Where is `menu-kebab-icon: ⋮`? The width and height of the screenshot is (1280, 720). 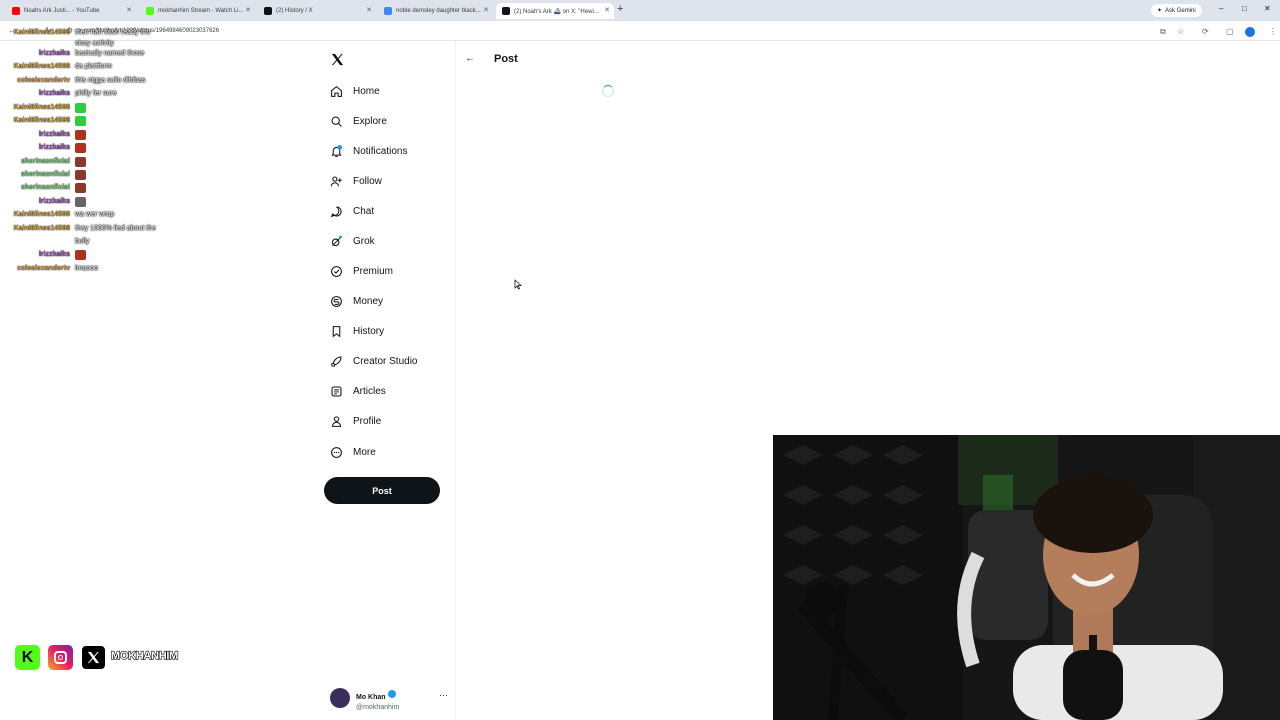
menu-kebab-icon: ⋮ is located at coordinates (1273, 31).